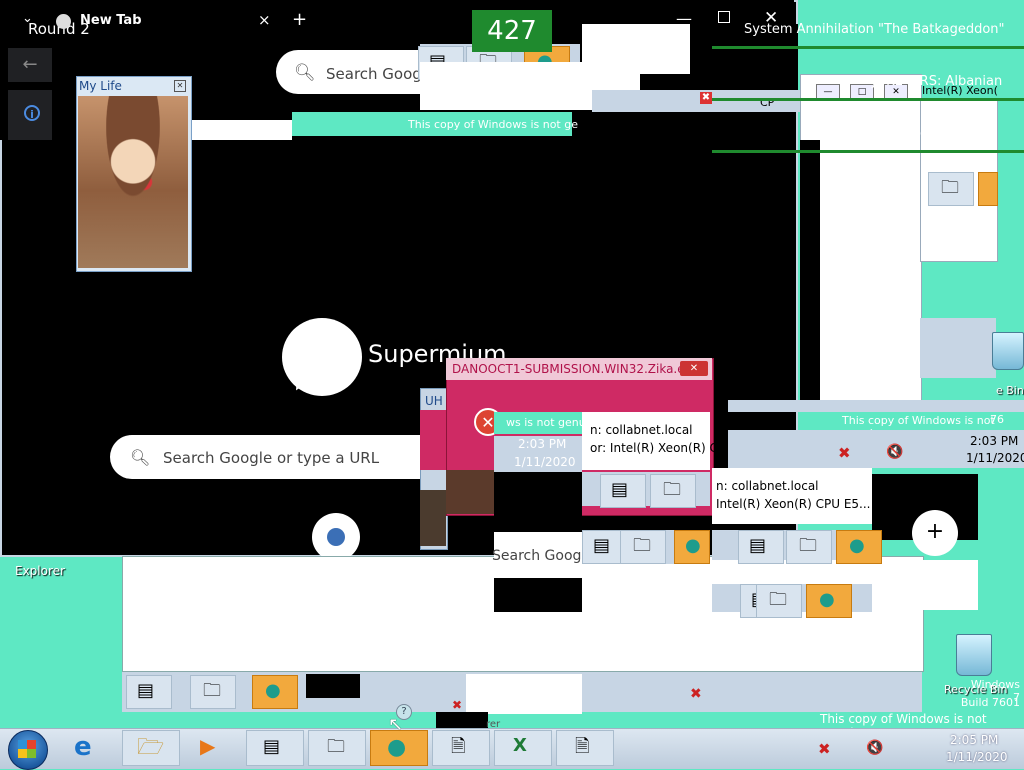 The width and height of the screenshot is (1024, 770). I want to click on counter-badge: 427, so click(512, 31).